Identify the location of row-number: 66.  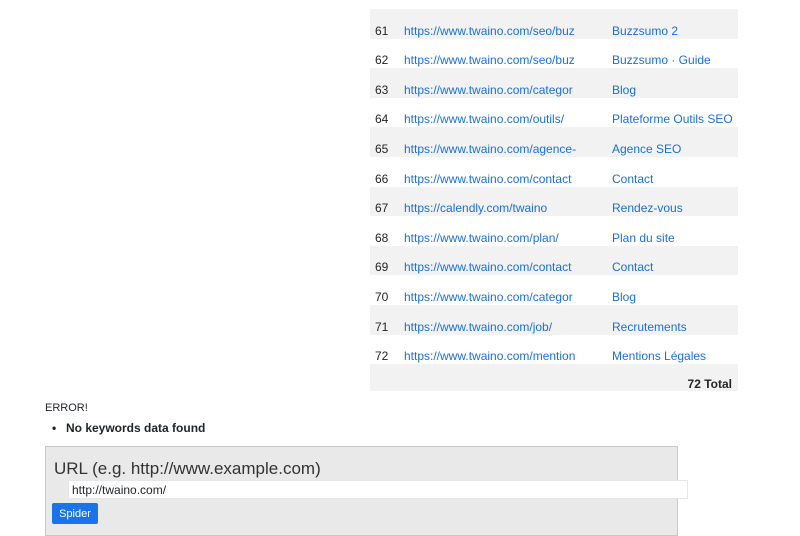
(382, 178).